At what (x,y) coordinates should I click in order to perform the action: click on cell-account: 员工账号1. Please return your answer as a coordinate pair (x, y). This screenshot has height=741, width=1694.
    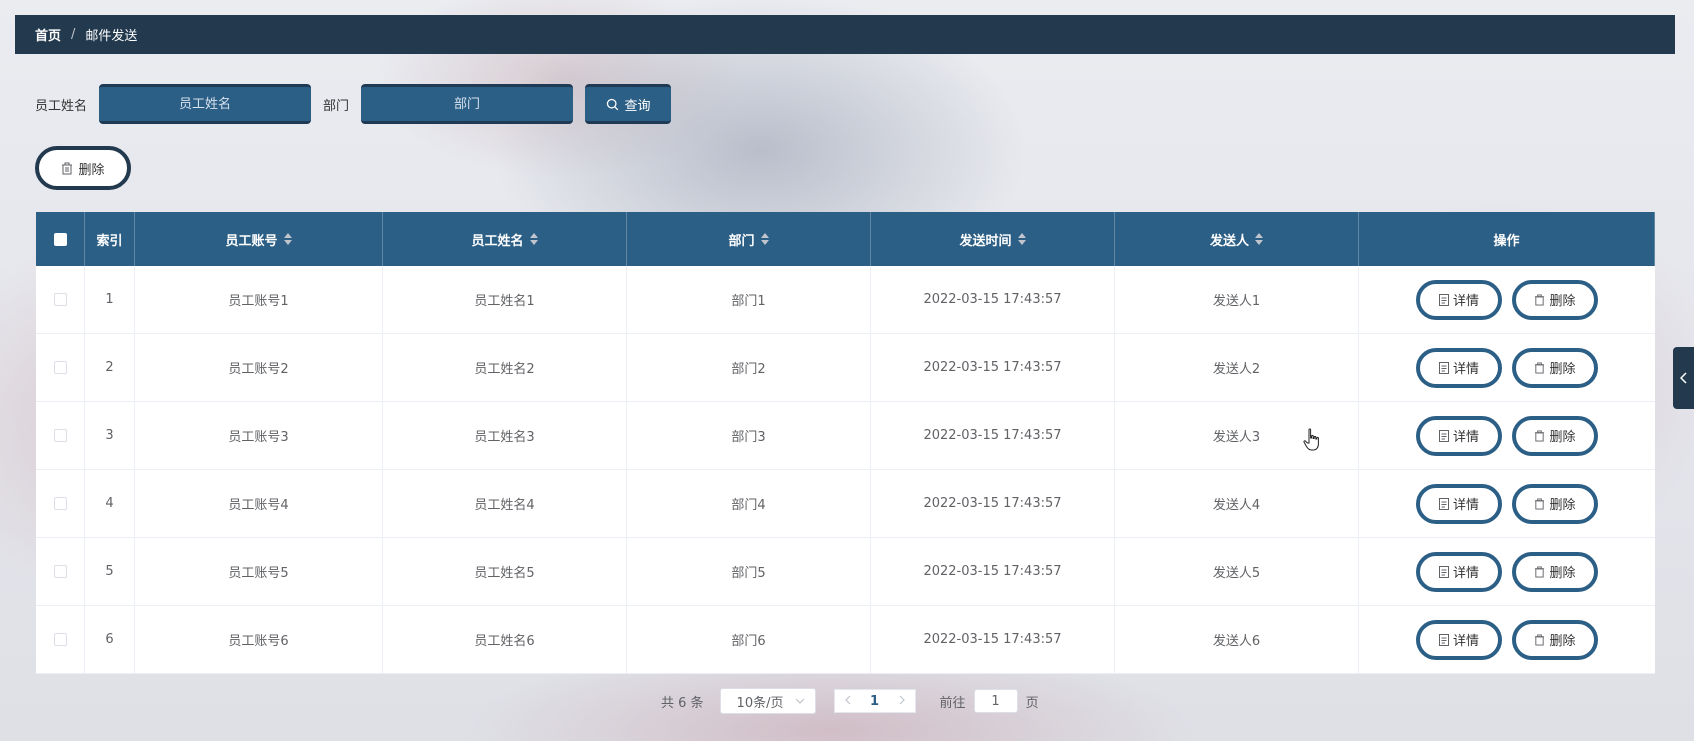
    Looking at the image, I should click on (259, 299).